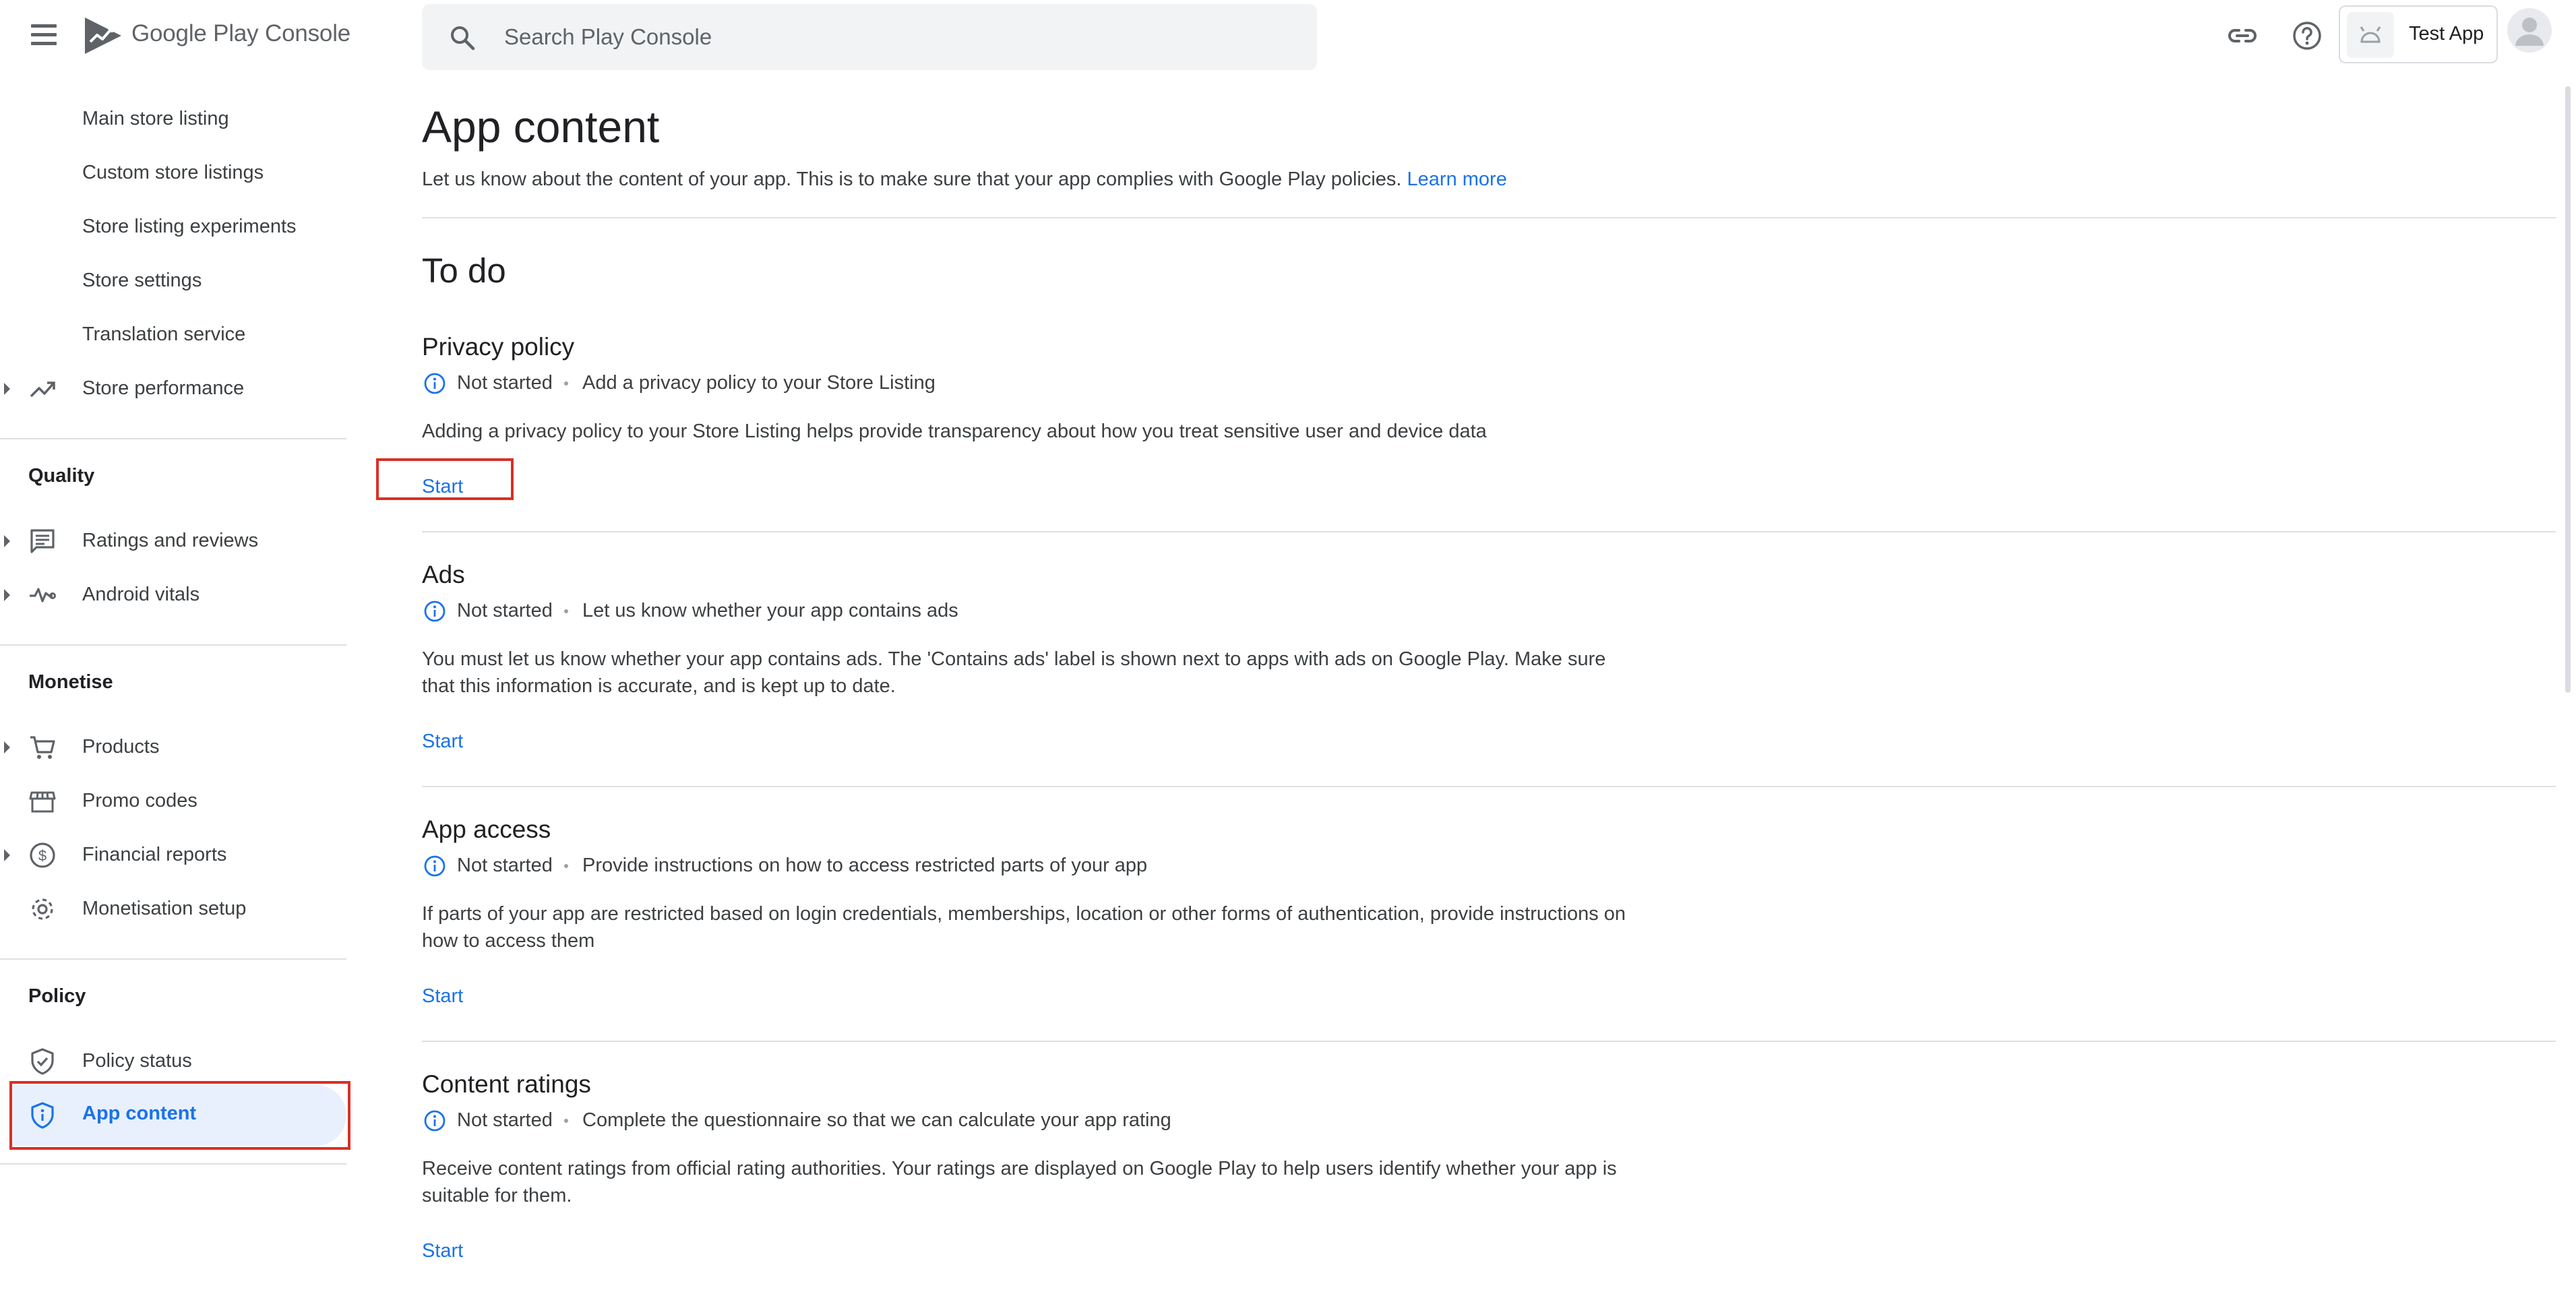  I want to click on sidebar-item-promo-codes: Promo codes, so click(173, 801).